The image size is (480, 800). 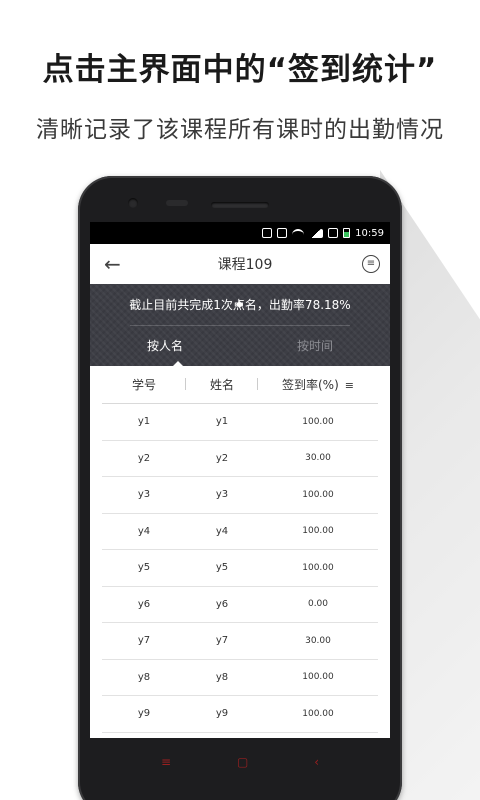 What do you see at coordinates (177, 203) in the screenshot?
I see `proximity-sensor` at bounding box center [177, 203].